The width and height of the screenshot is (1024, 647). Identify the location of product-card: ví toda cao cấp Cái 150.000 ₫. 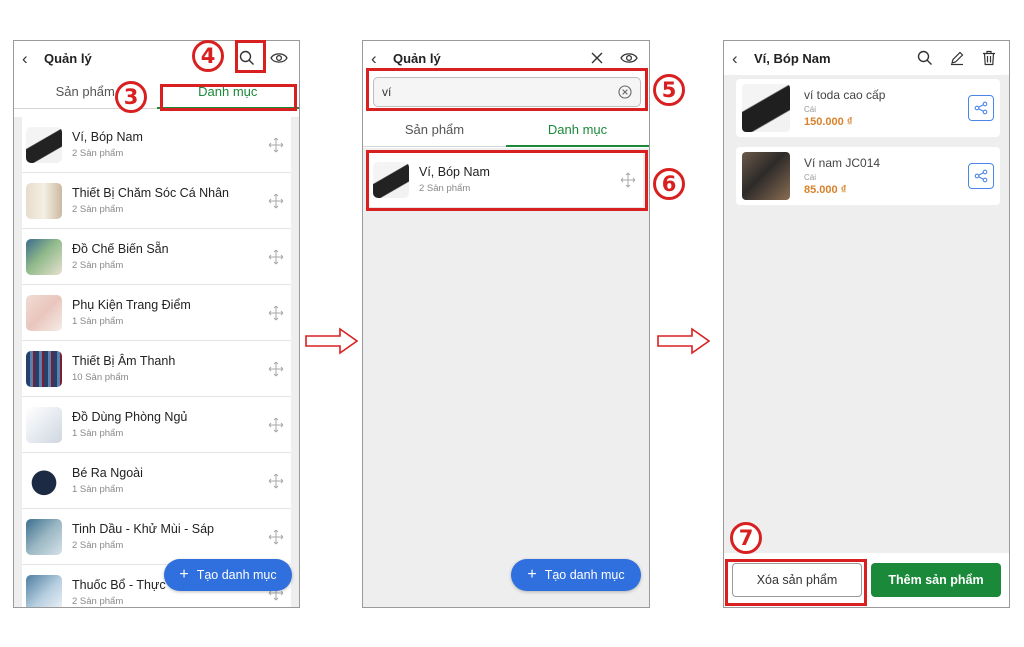
(868, 108).